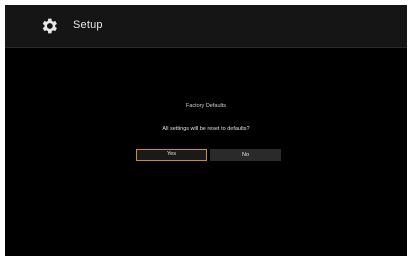 The image size is (413, 259). I want to click on no-button: No, so click(245, 155).